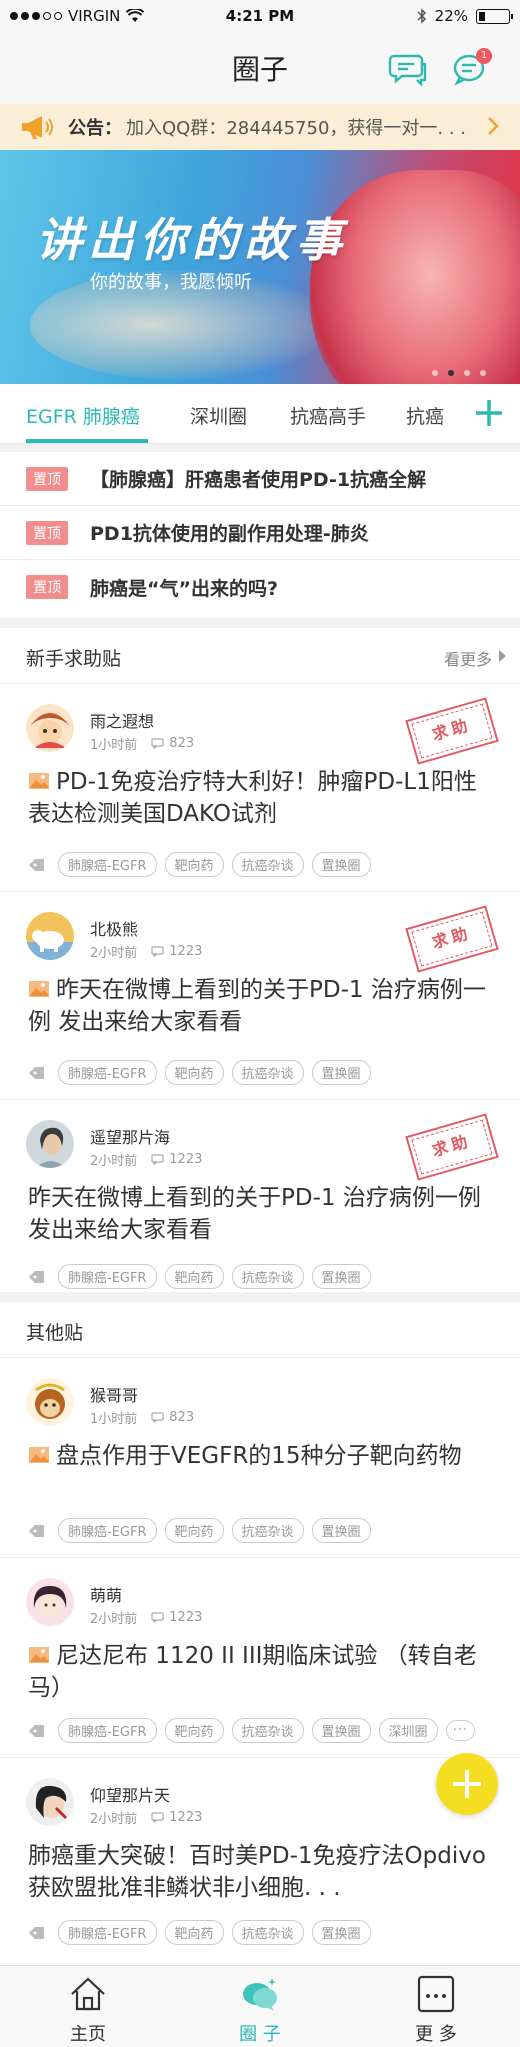 The height and width of the screenshot is (2047, 520). What do you see at coordinates (88, 1994) in the screenshot?
I see `home-icon` at bounding box center [88, 1994].